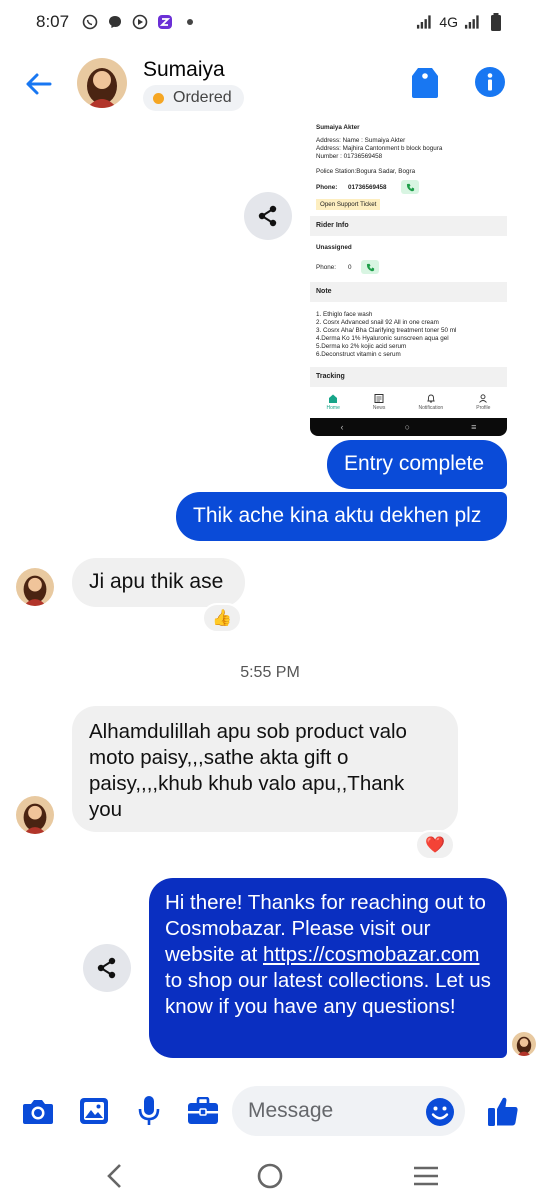  Describe the element at coordinates (410, 187) in the screenshot. I see `shot-call-icon` at that location.